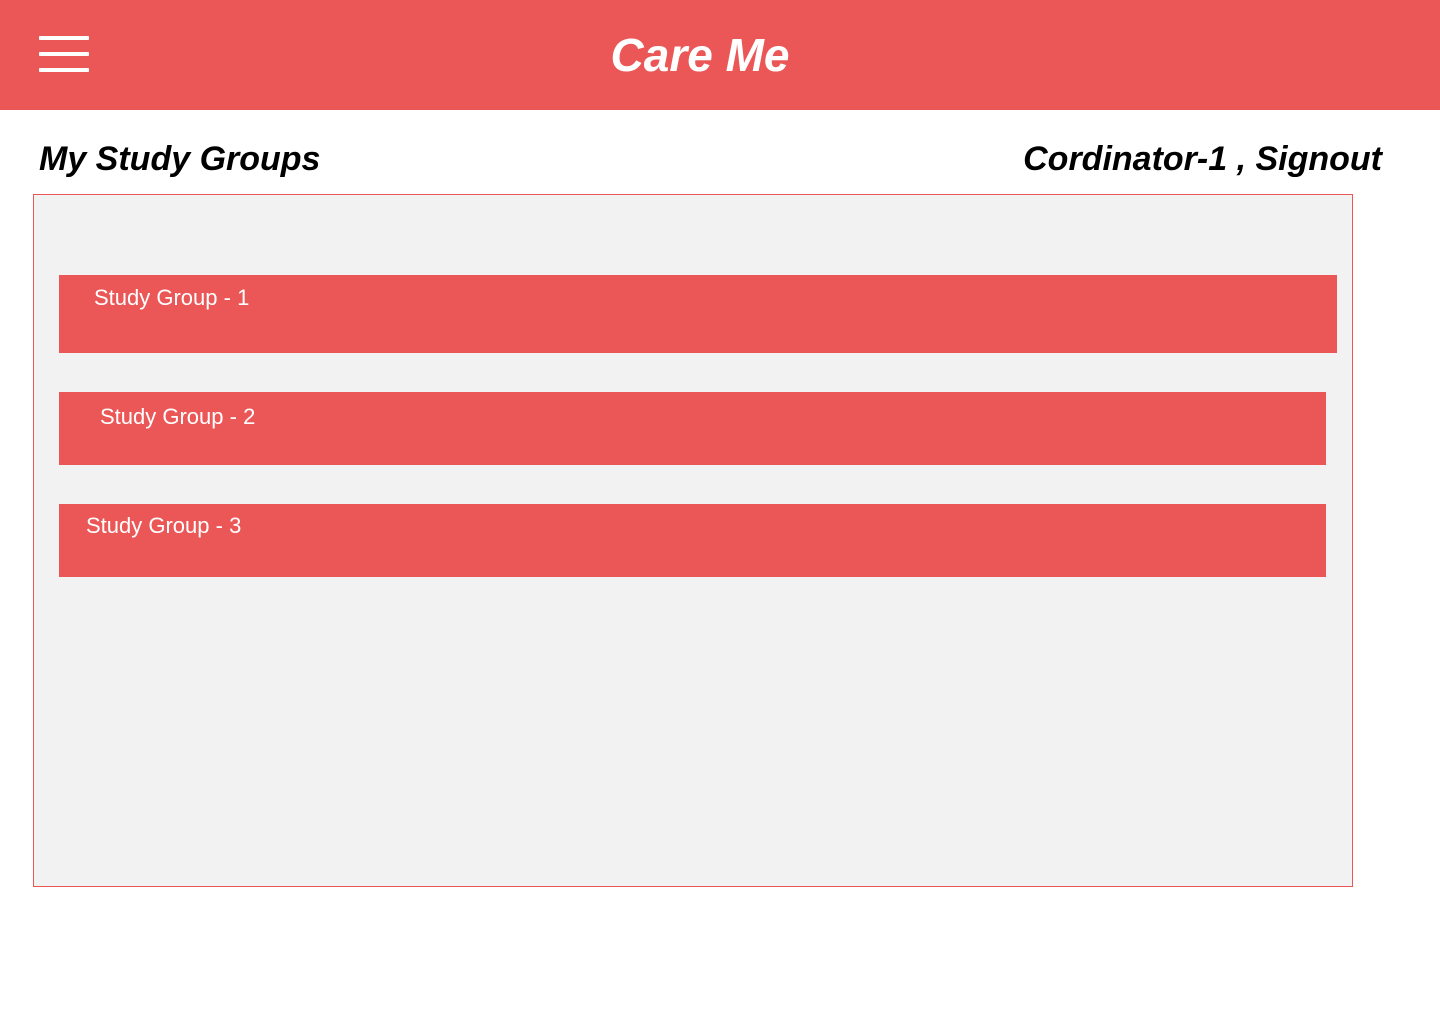 The height and width of the screenshot is (1034, 1440). I want to click on signout-link: Signout, so click(1318, 159).